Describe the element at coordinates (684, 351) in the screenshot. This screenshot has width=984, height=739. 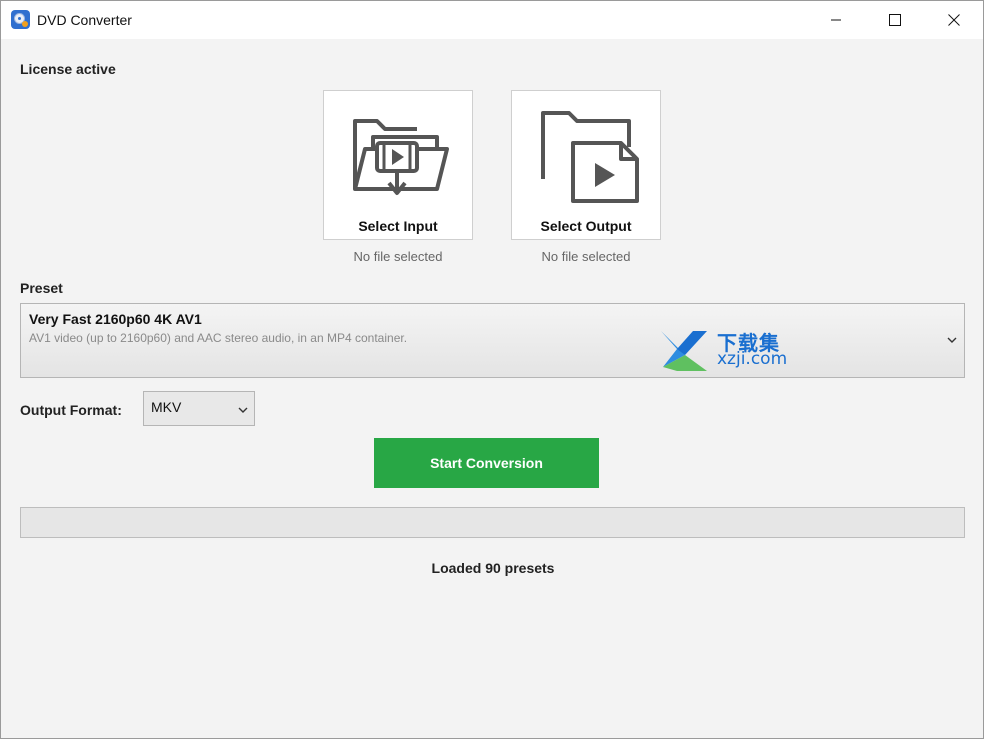
I see `download-arrow-icon` at that location.